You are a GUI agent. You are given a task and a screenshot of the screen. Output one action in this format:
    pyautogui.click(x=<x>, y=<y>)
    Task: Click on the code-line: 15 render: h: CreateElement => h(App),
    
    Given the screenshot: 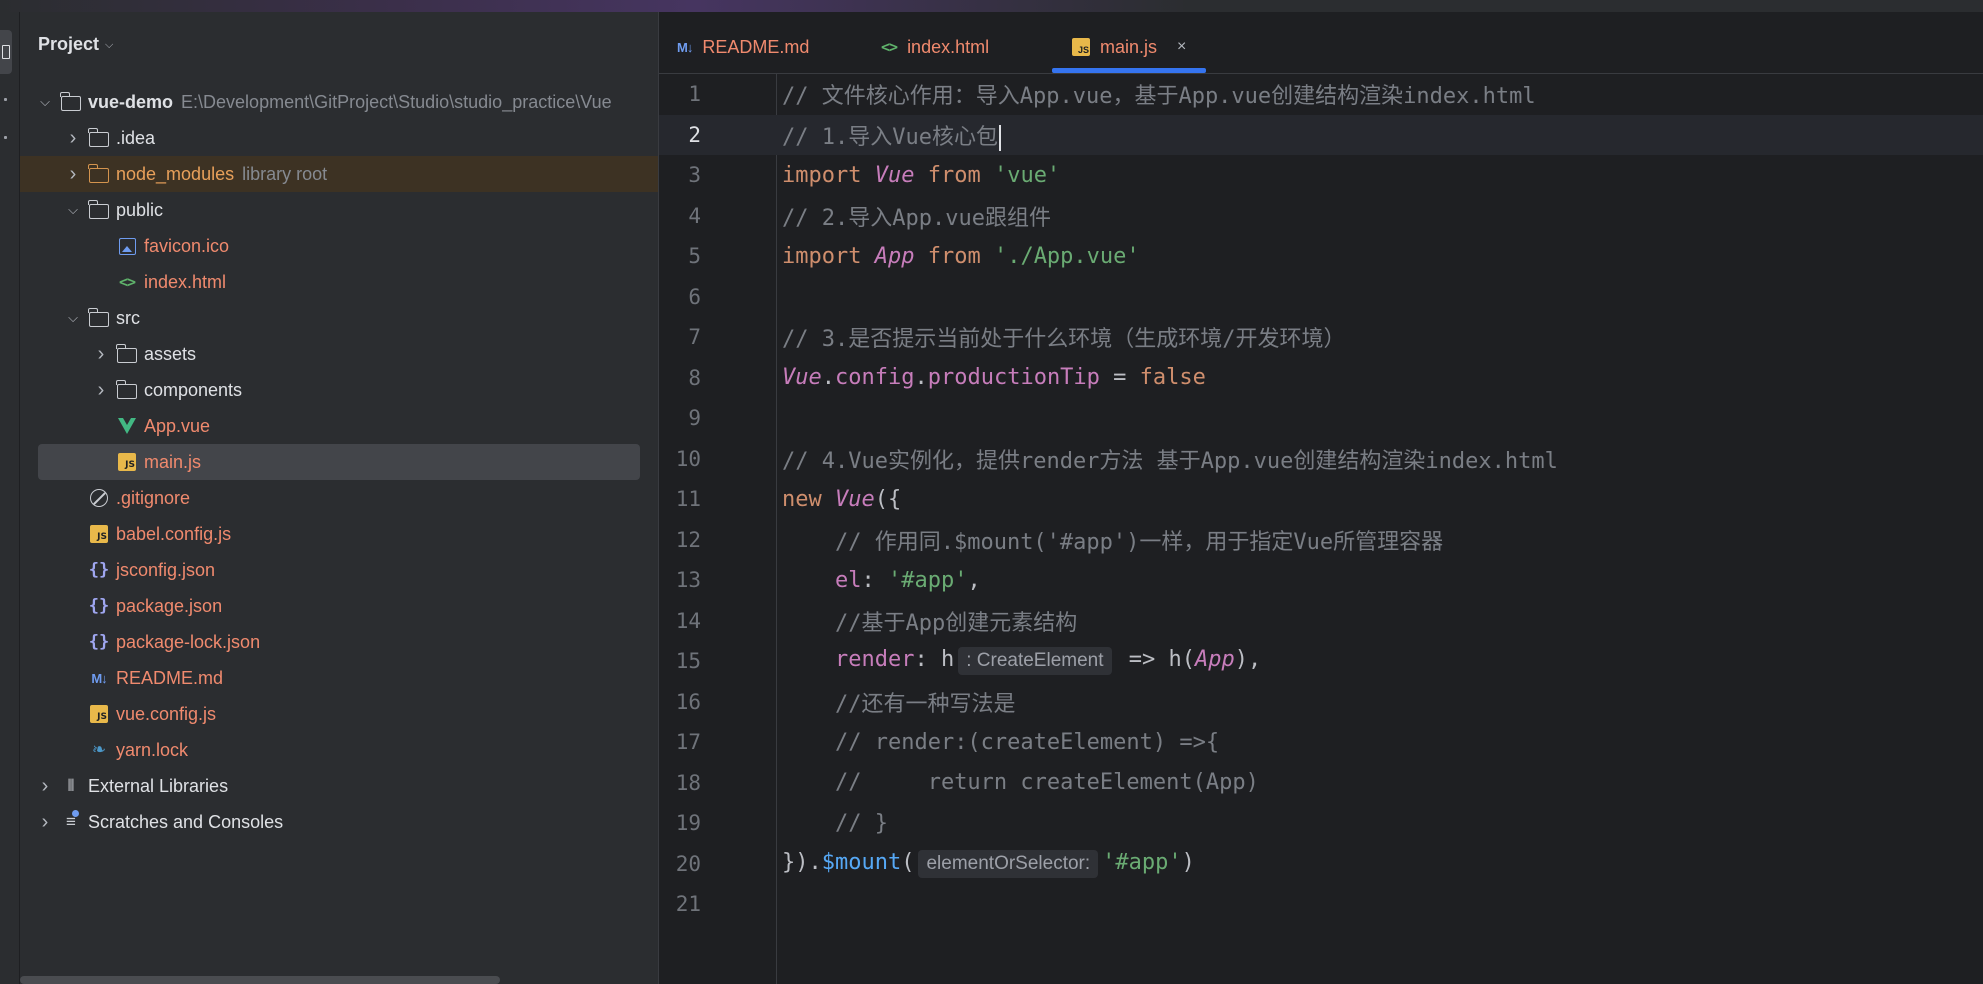 What is the action you would take?
    pyautogui.click(x=1321, y=661)
    